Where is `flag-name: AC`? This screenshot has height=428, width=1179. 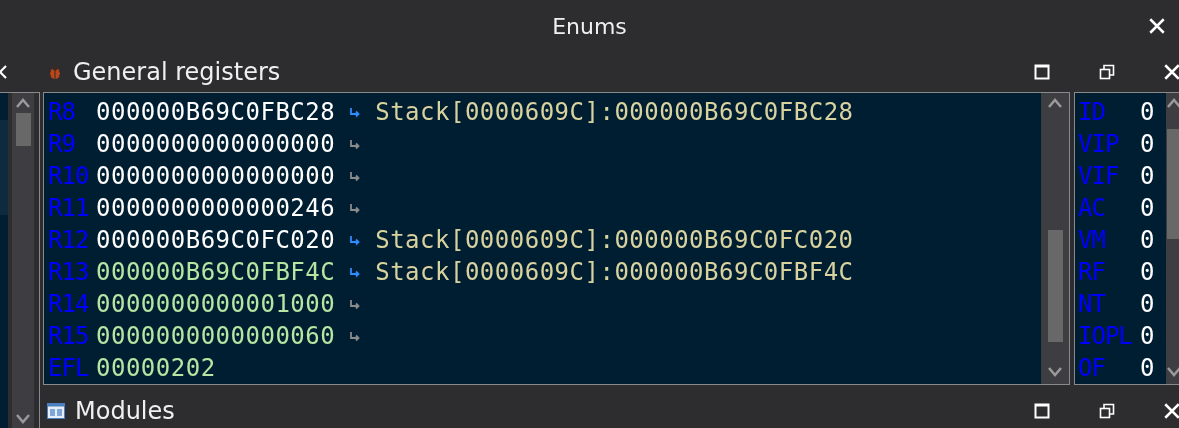 flag-name: AC is located at coordinates (1092, 208).